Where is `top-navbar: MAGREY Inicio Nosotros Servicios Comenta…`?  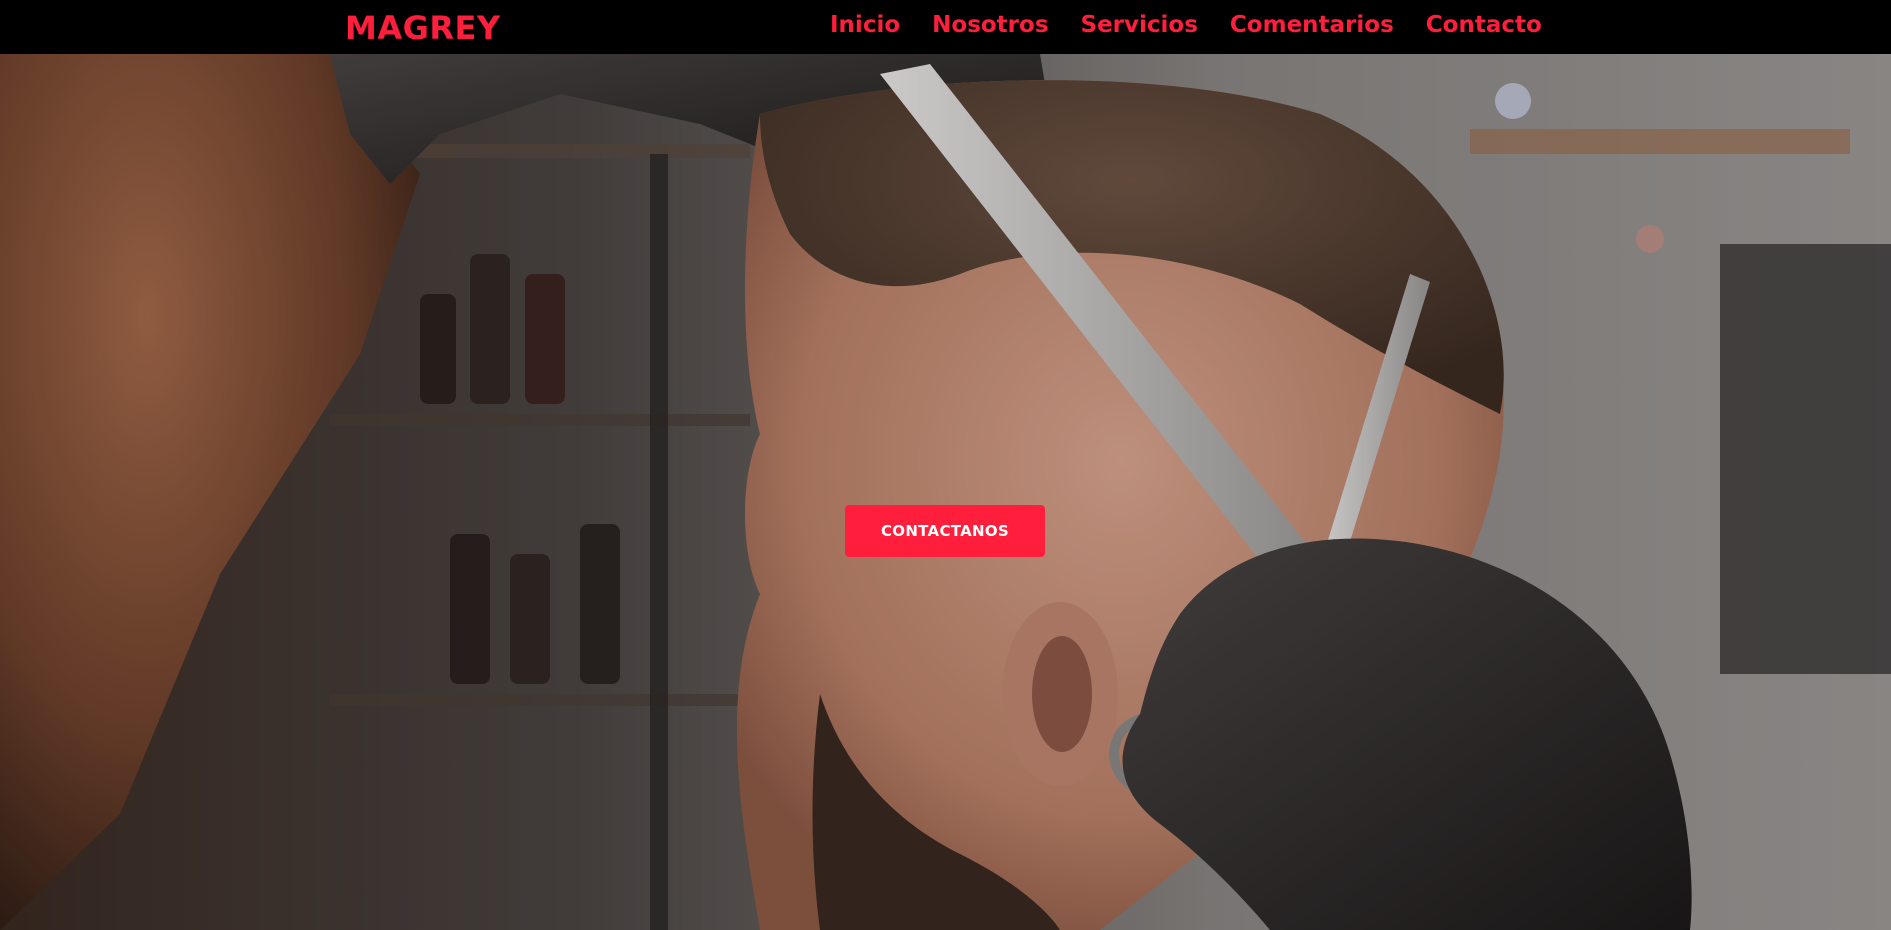 top-navbar: MAGREY Inicio Nosotros Servicios Comenta… is located at coordinates (945, 27).